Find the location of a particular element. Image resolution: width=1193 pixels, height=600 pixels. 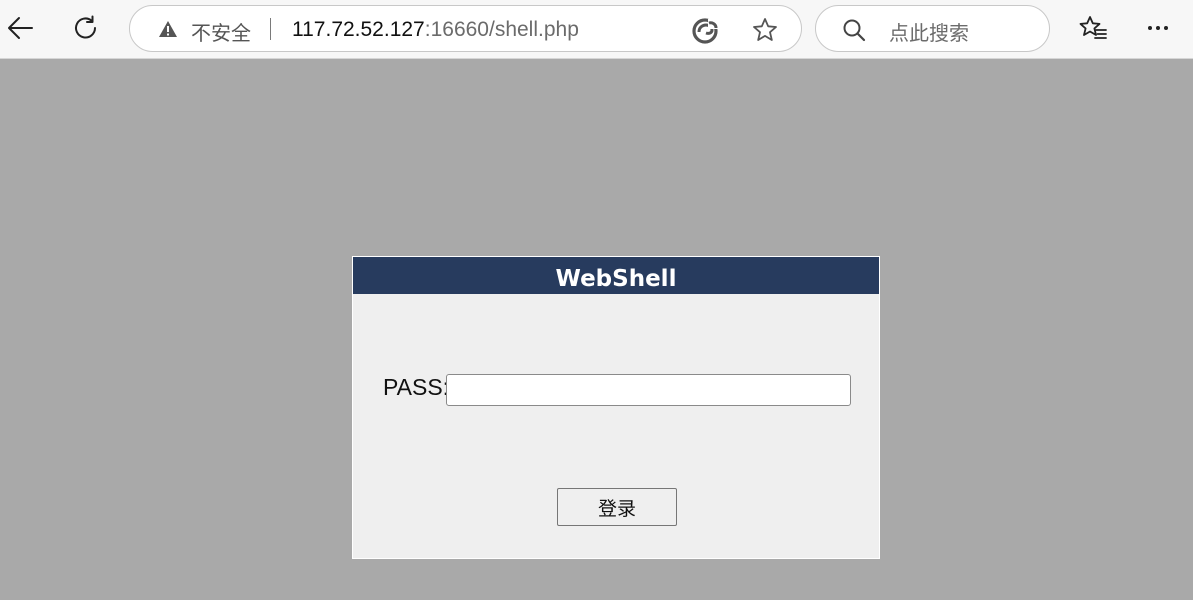

search-box: 点此搜索 is located at coordinates (932, 28).